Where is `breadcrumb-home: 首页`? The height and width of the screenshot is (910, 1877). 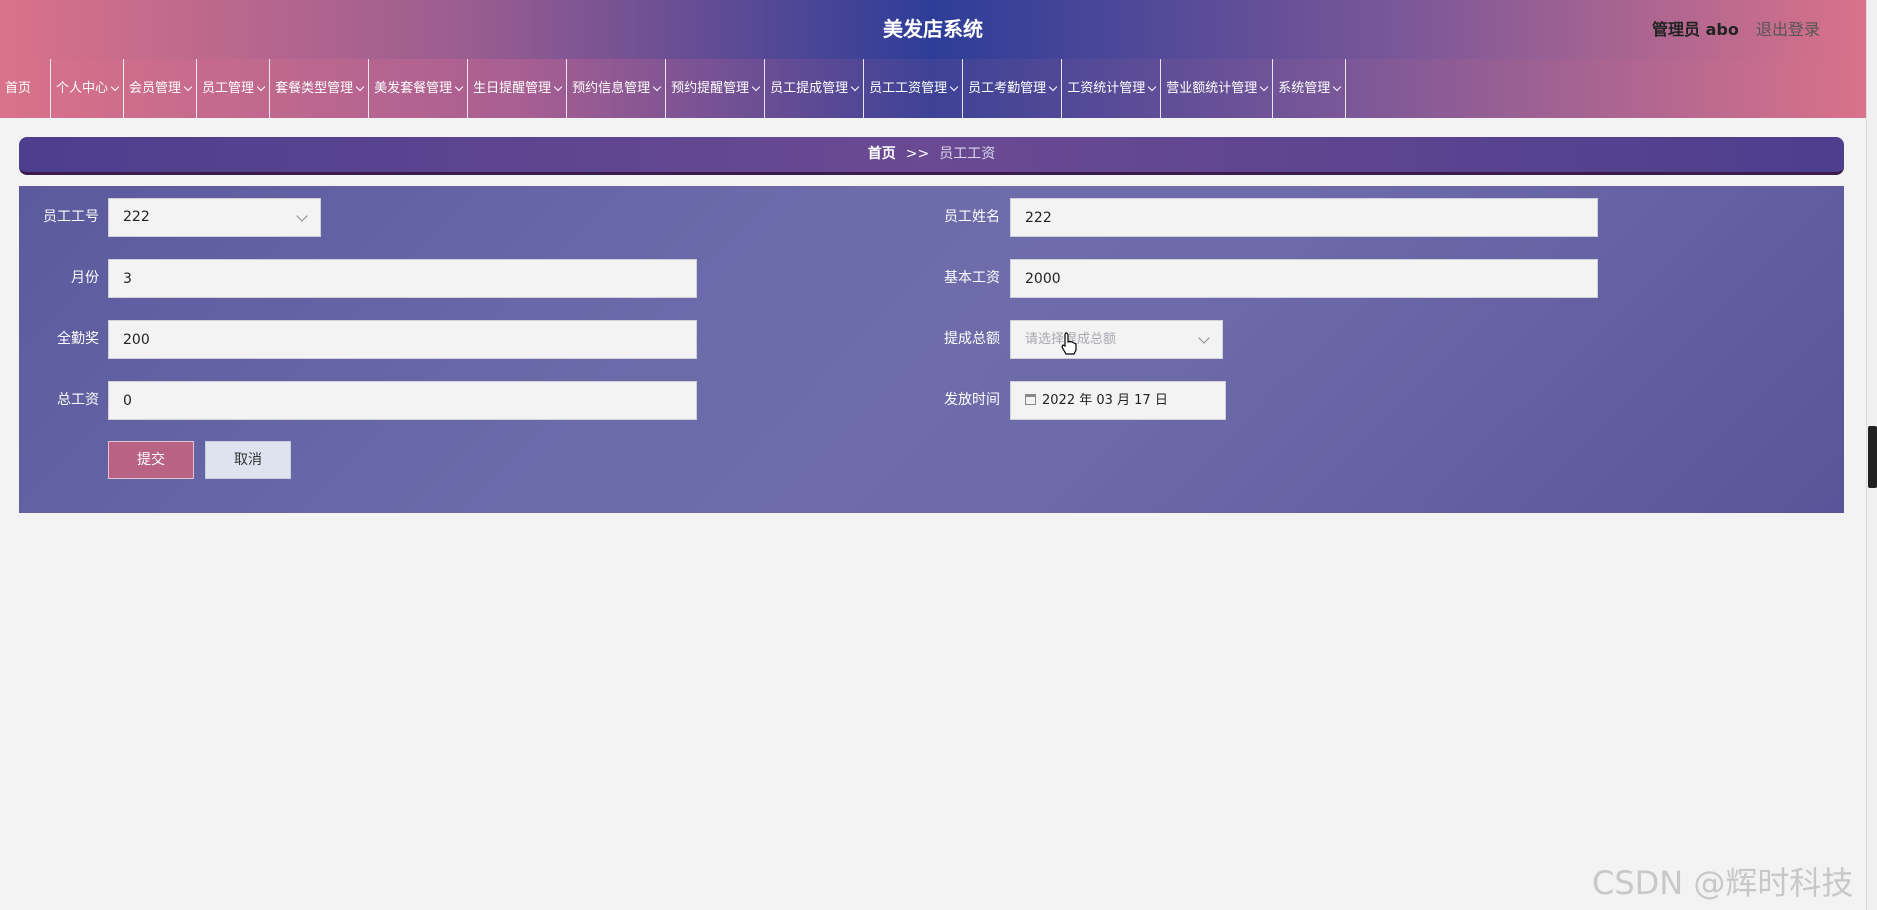
breadcrumb-home: 首页 is located at coordinates (882, 154).